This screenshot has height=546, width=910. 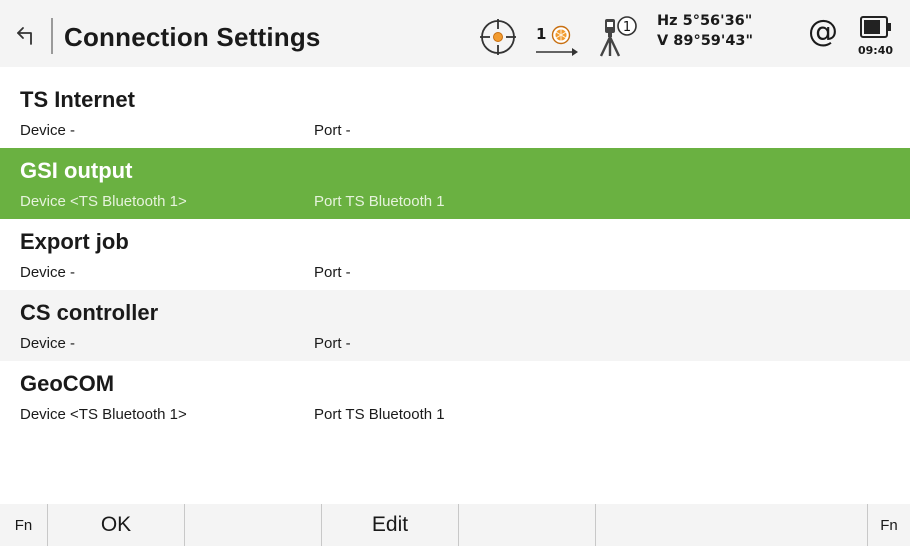 What do you see at coordinates (390, 525) in the screenshot?
I see `edit-button: Edit` at bounding box center [390, 525].